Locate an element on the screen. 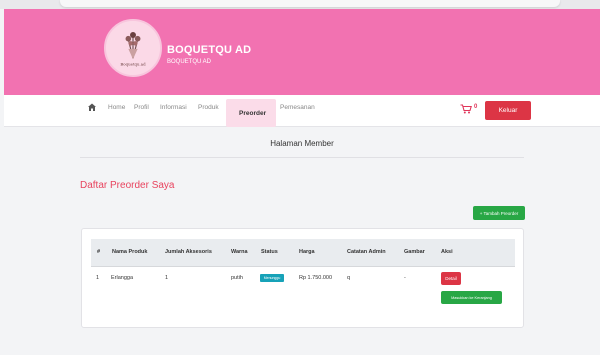 The image size is (600, 355). logout-button: Keluar is located at coordinates (508, 110).